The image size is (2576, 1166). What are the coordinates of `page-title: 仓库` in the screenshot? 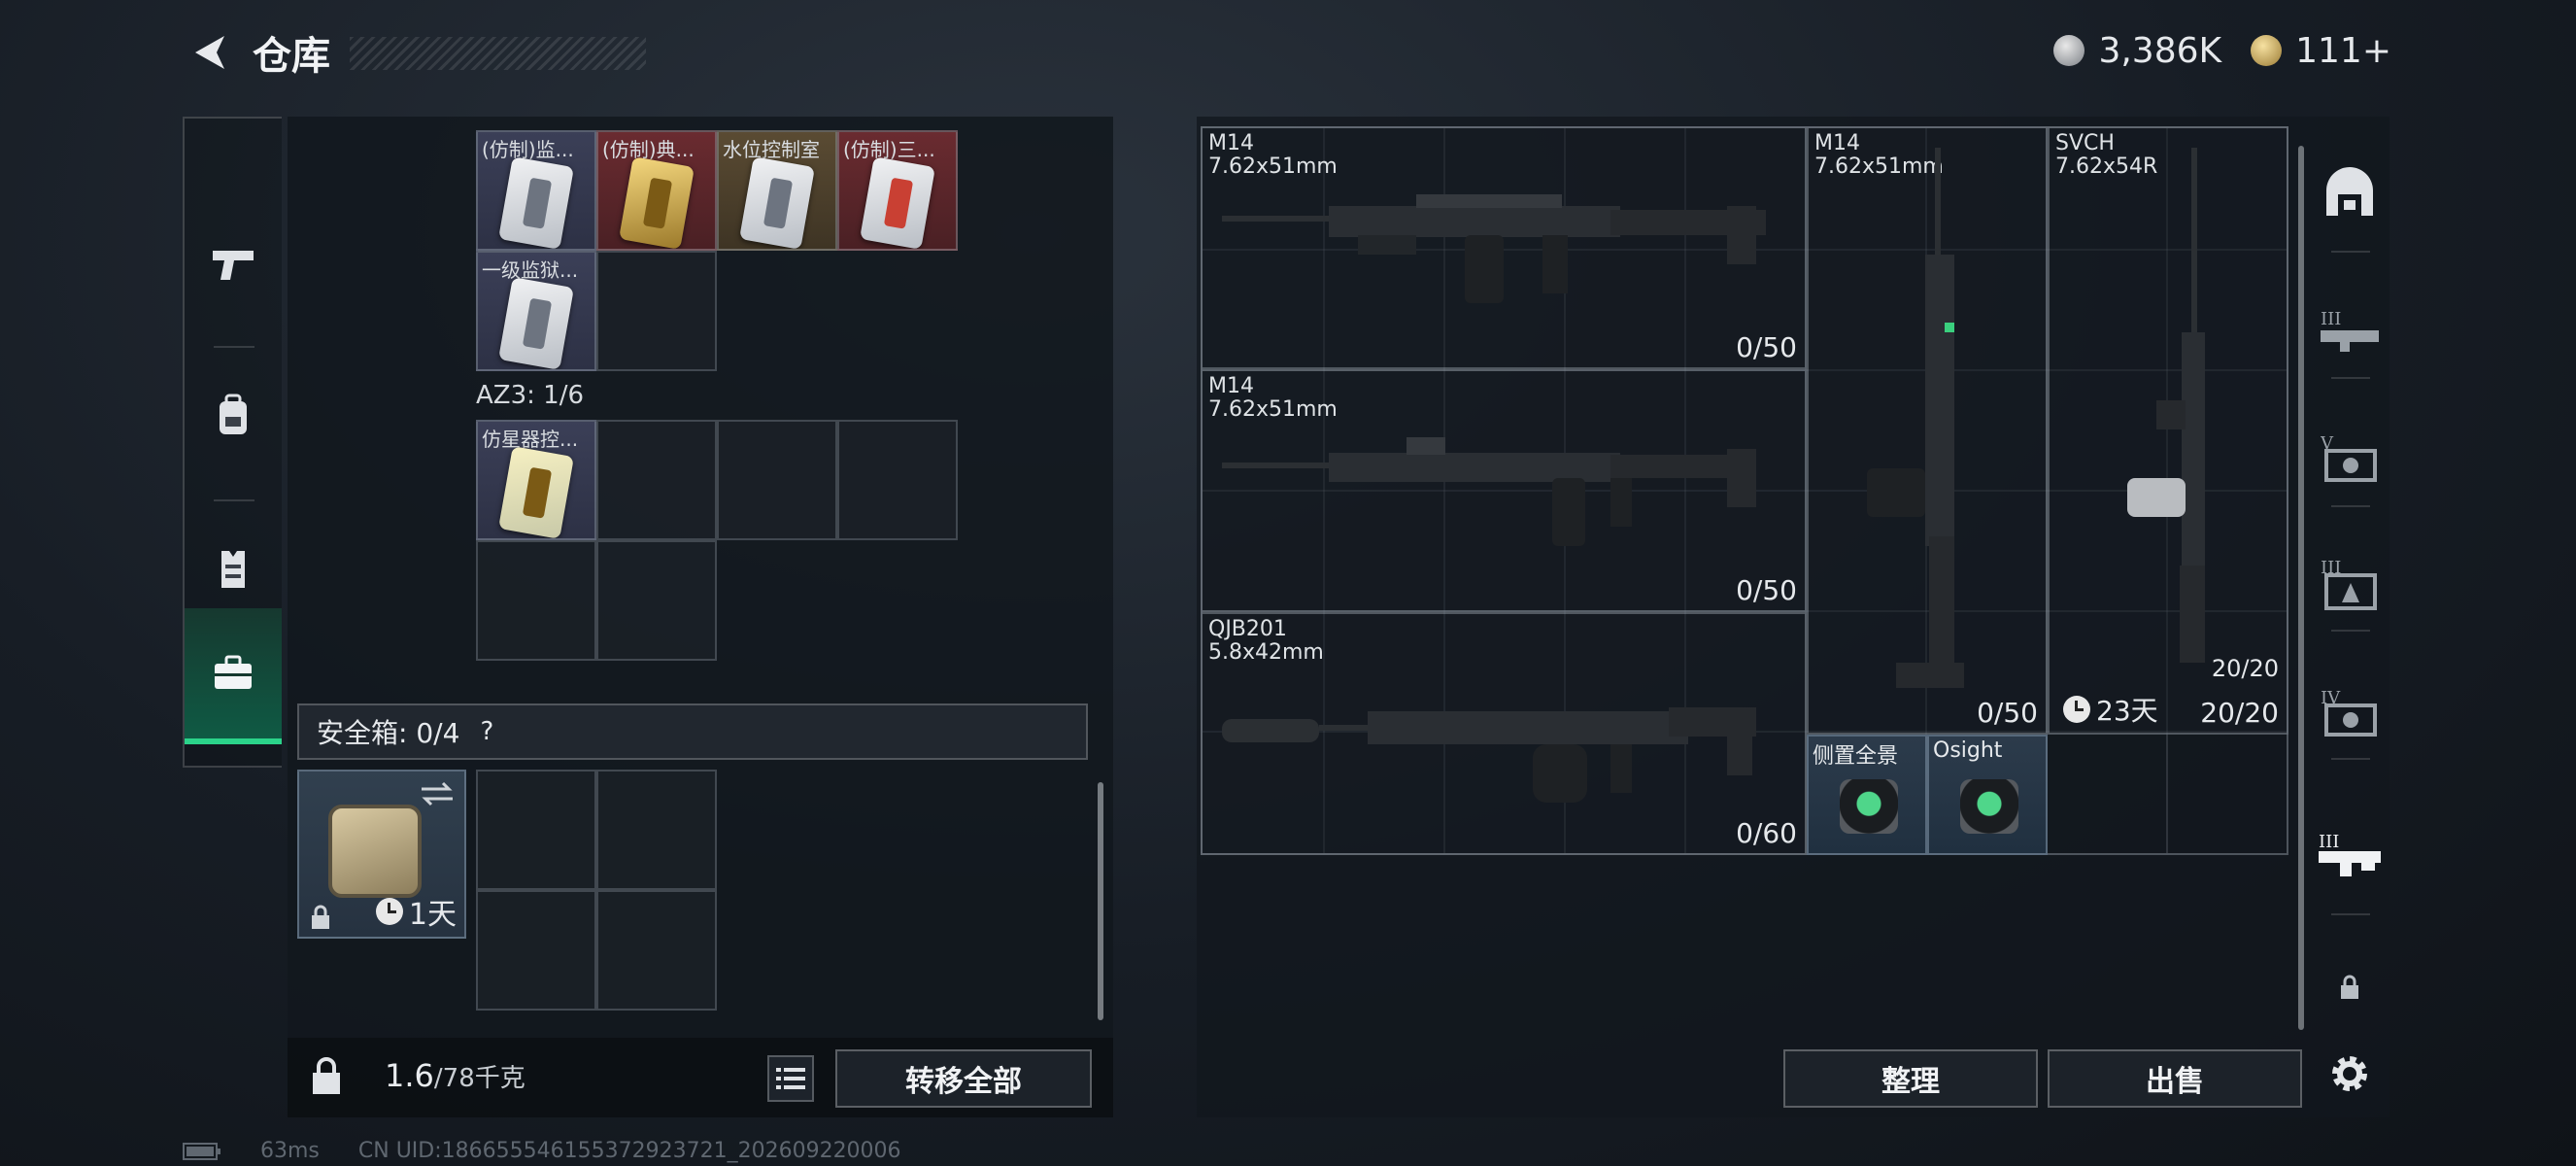 It's located at (291, 56).